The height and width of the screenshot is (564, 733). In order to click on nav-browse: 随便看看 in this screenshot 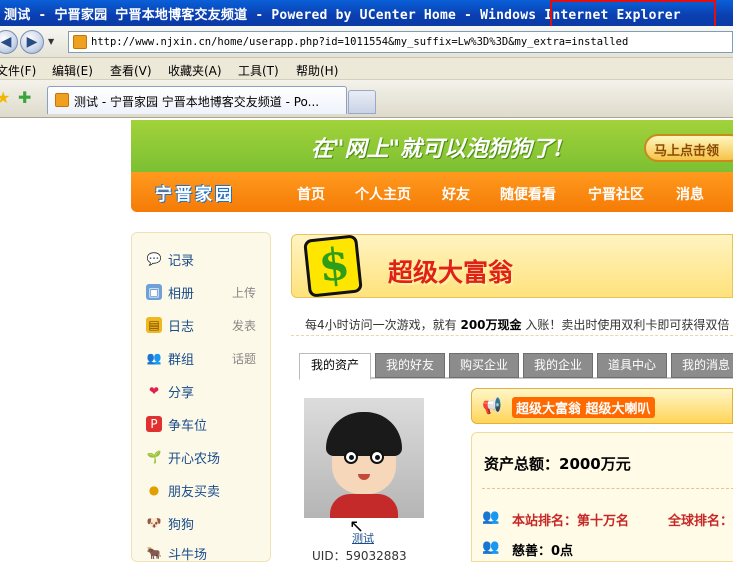, I will do `click(528, 194)`.